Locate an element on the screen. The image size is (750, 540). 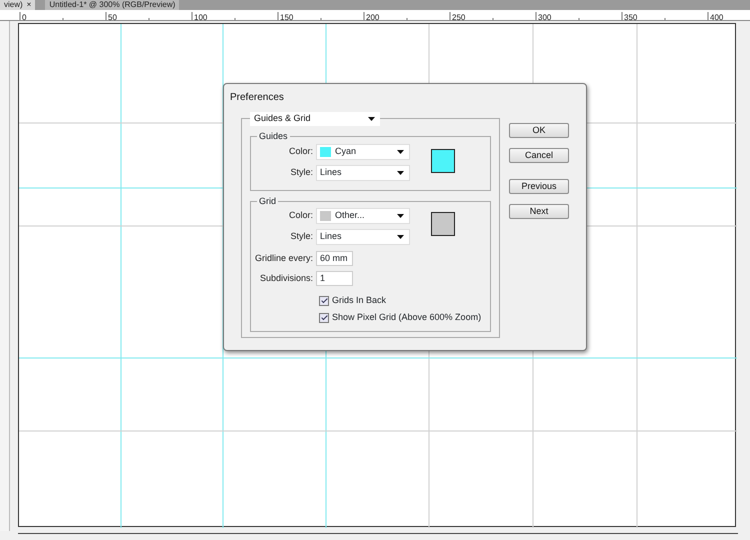
dialog-button: Previous is located at coordinates (539, 186).